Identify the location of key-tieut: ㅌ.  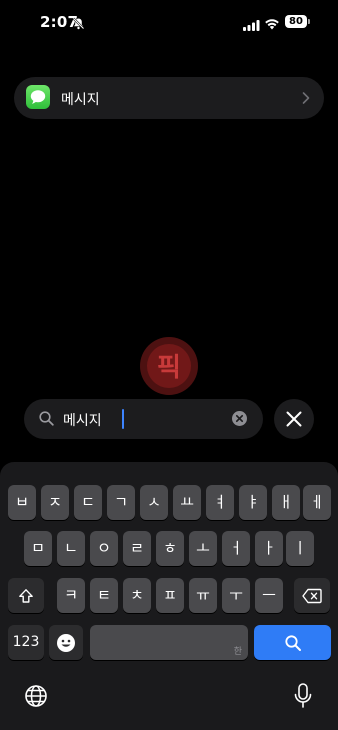
(104, 595).